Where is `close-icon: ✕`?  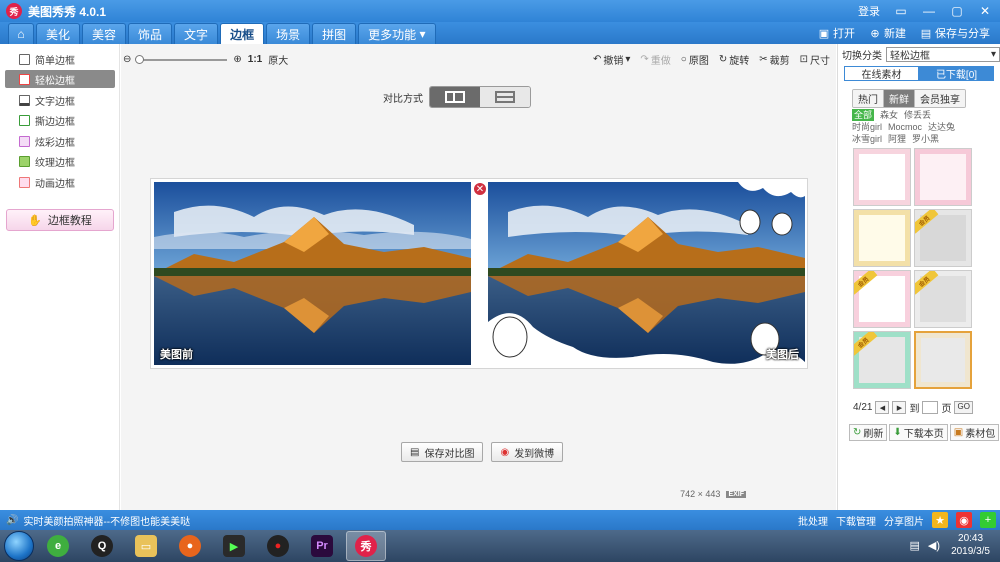
close-icon: ✕ is located at coordinates (985, 11).